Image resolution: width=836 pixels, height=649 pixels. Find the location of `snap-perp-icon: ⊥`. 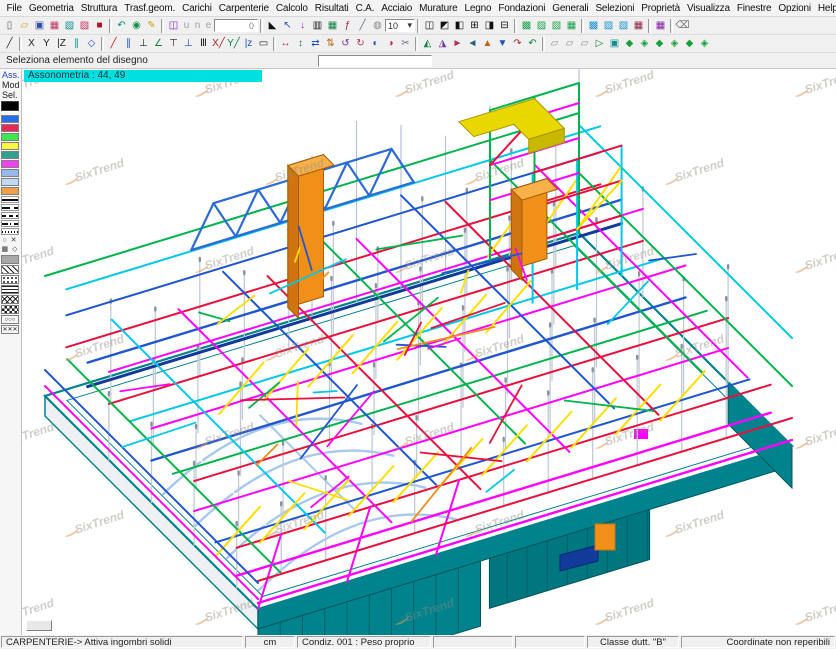

snap-perp-icon: ⊥ is located at coordinates (143, 43).